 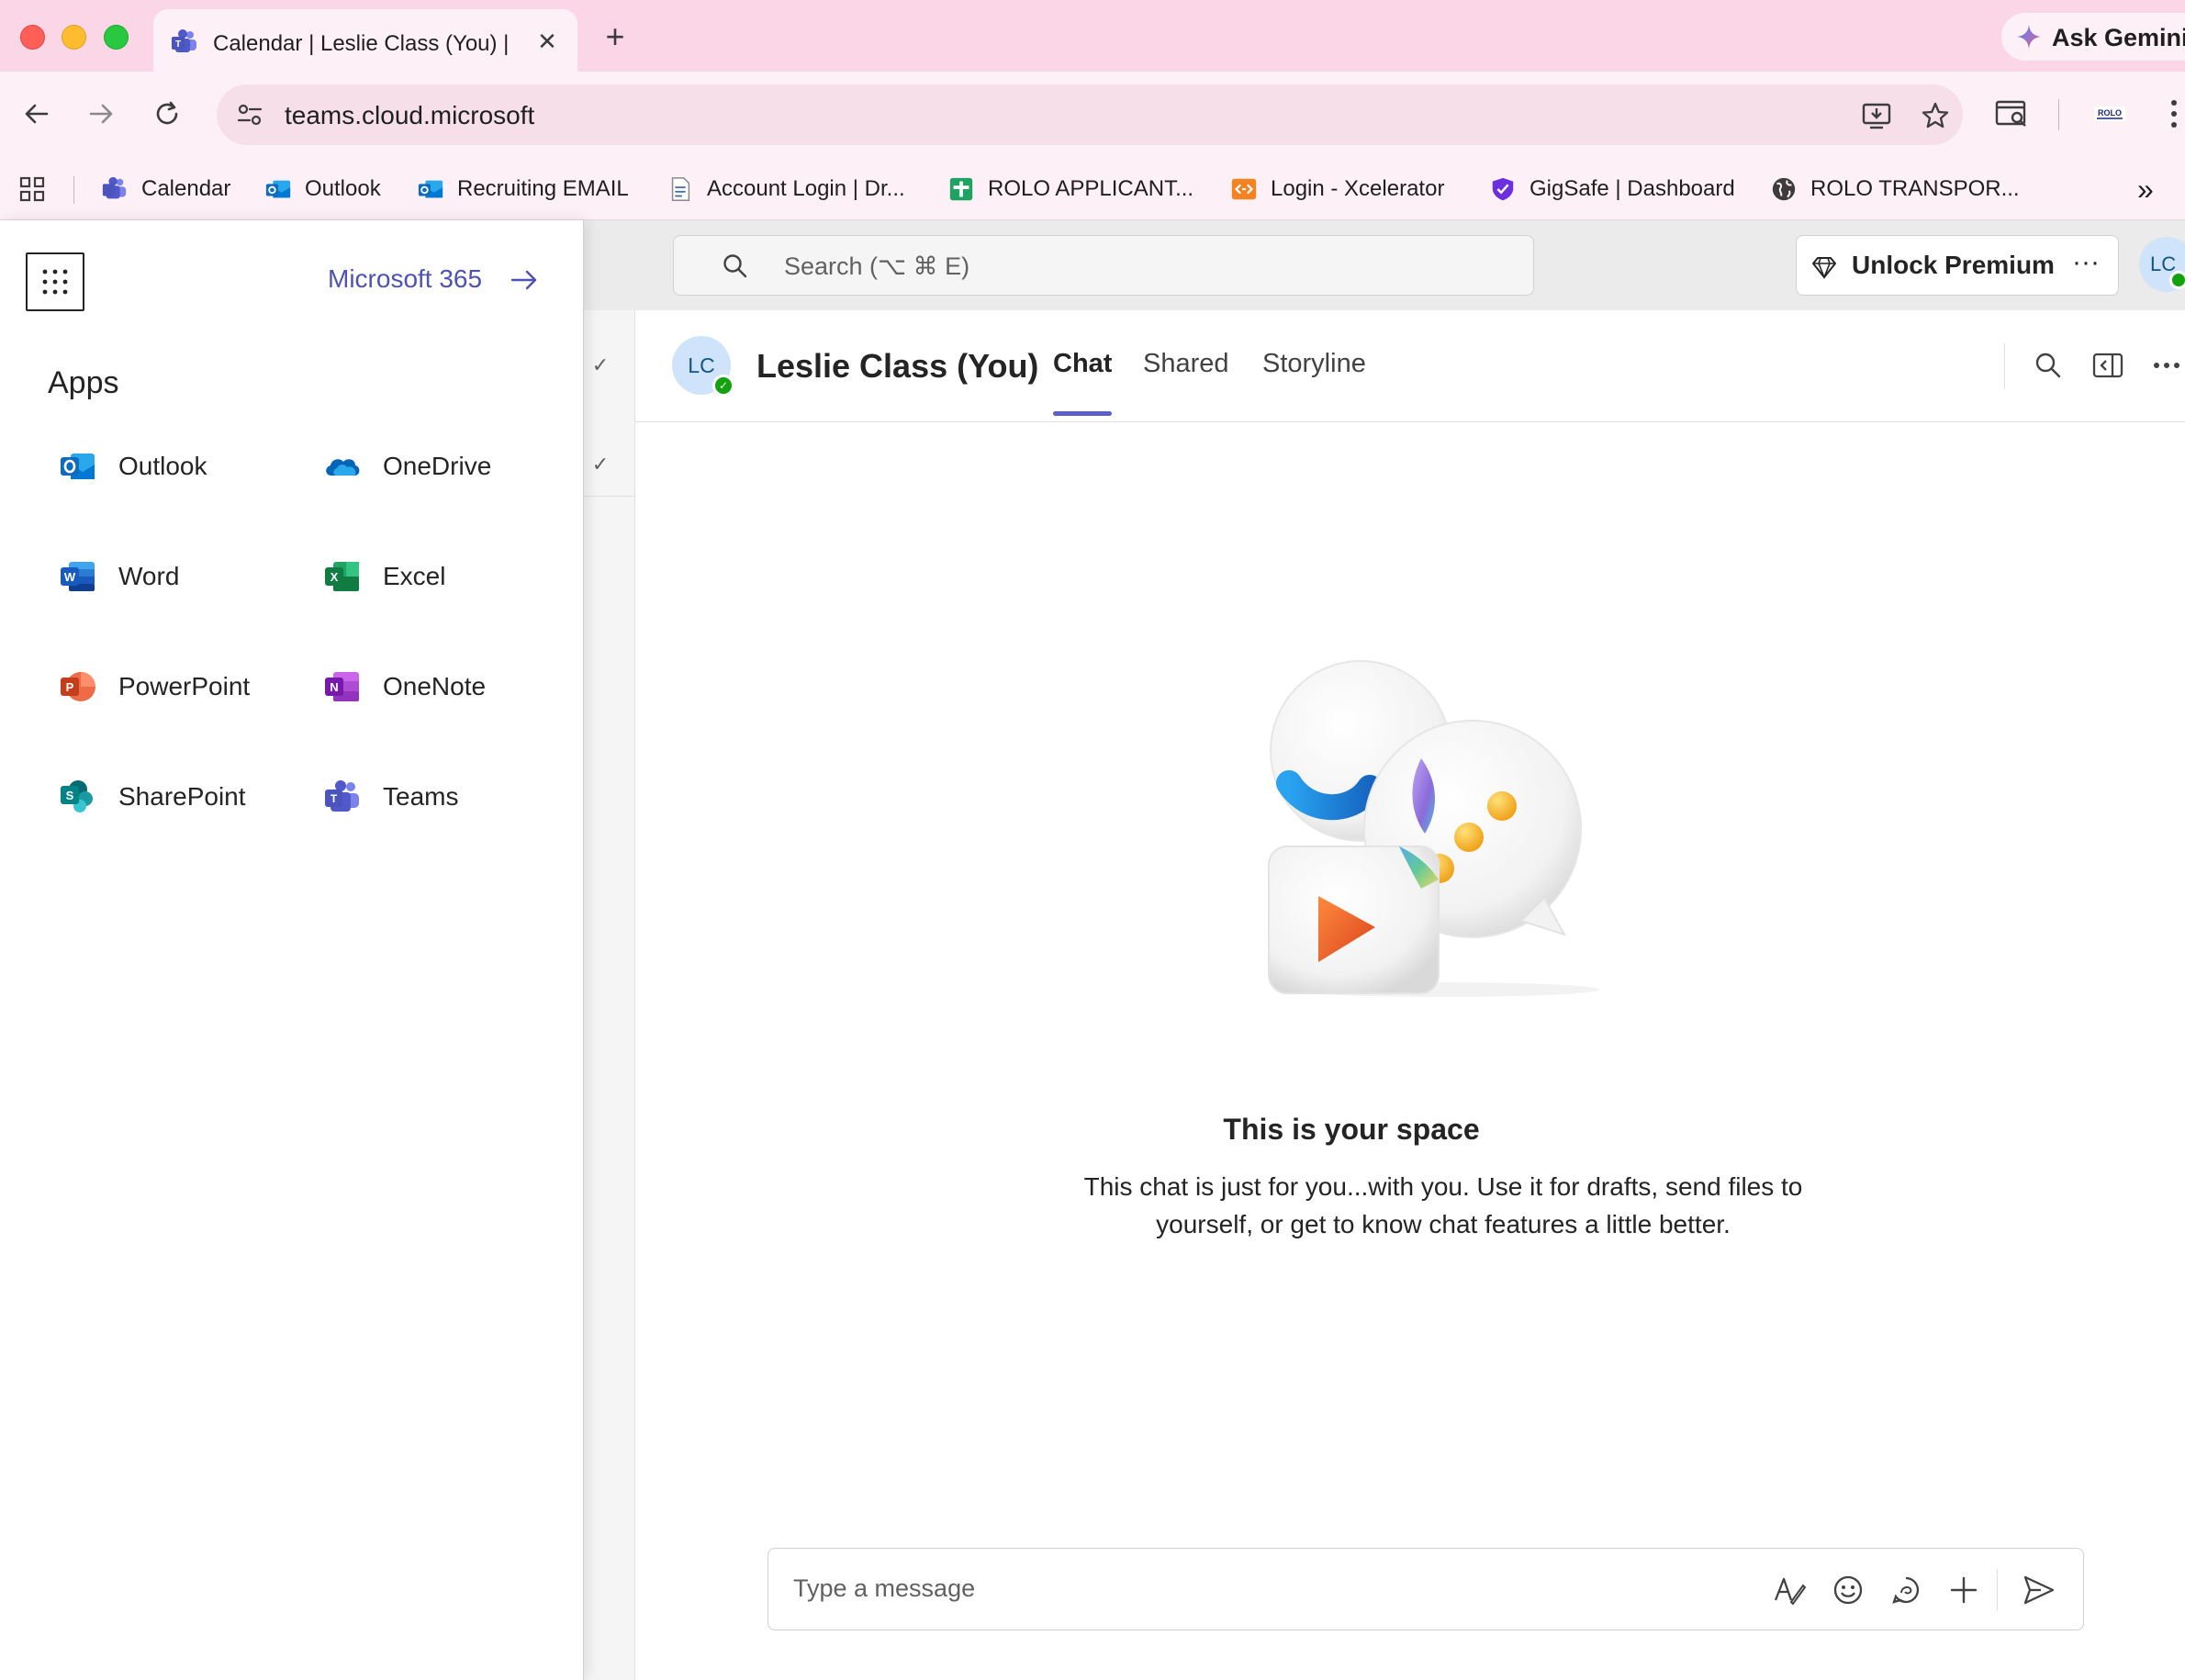 I want to click on chat-list-pane: ✓ ✓, so click(x=609, y=995).